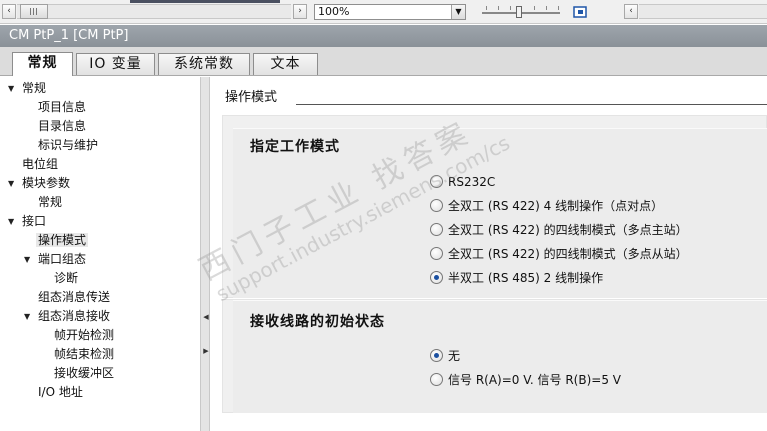 The image size is (767, 431). Describe the element at coordinates (255, 98) in the screenshot. I see `section-title: 操作模式` at that location.